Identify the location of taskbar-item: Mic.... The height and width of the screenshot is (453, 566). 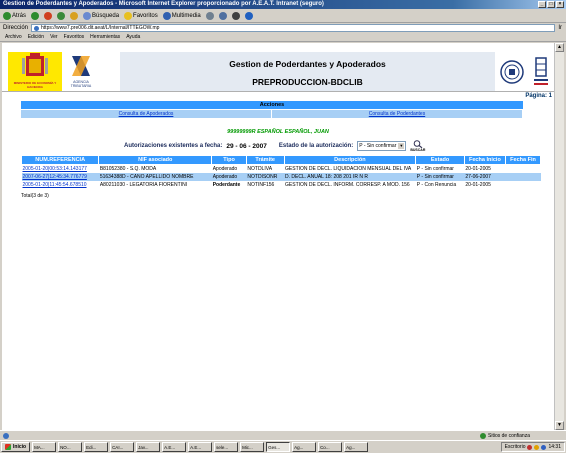
(252, 447).